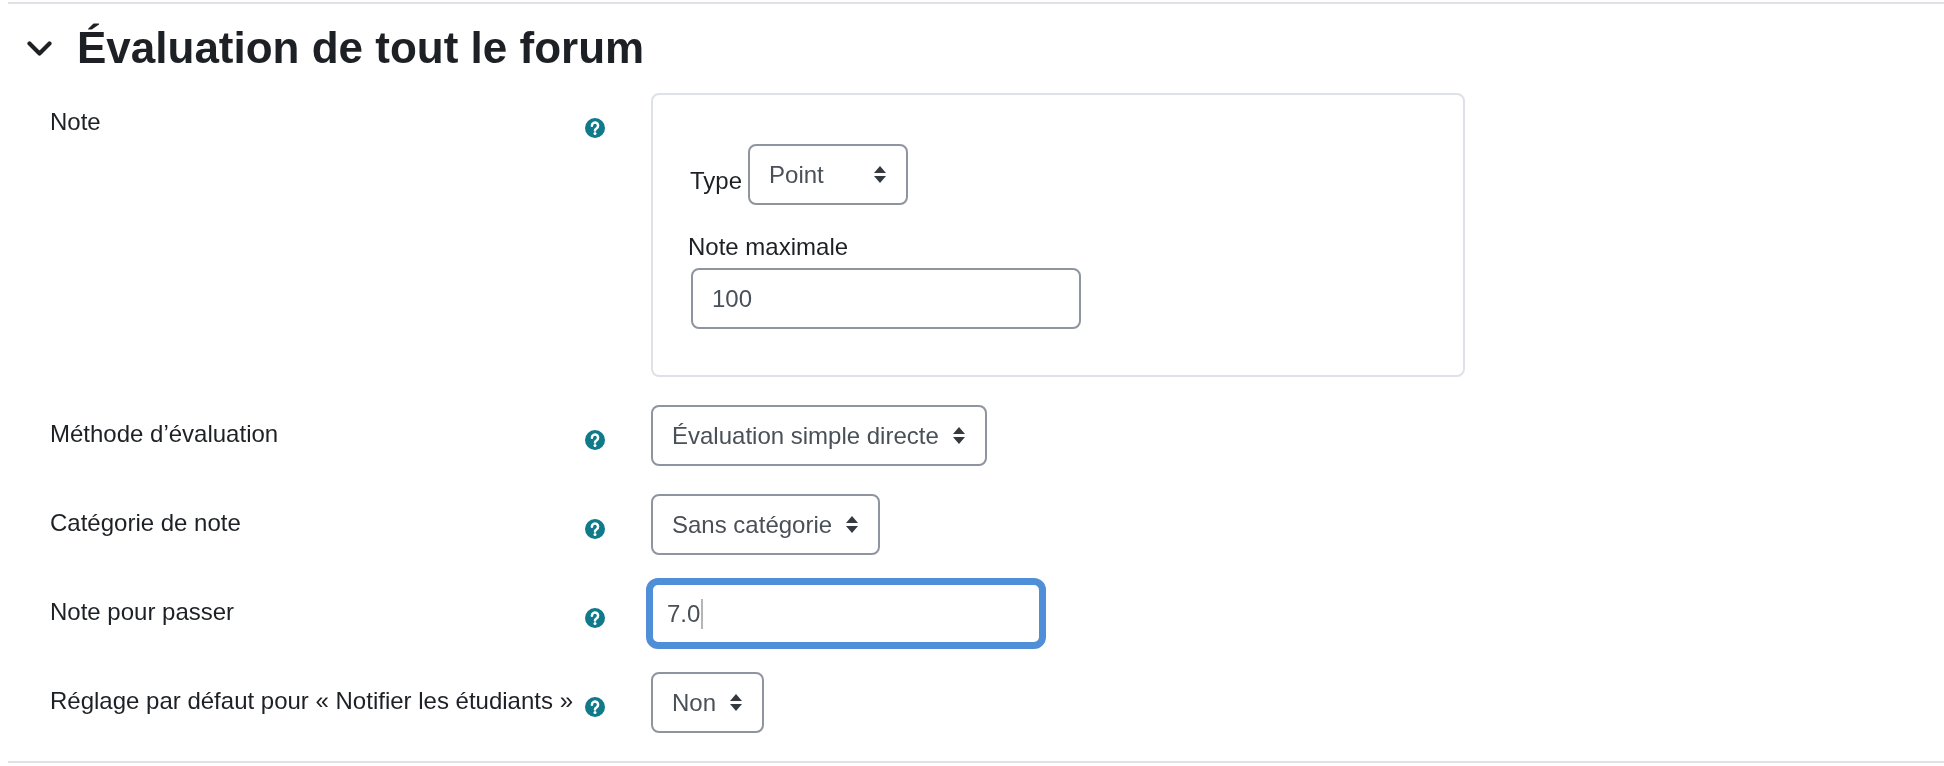  I want to click on field-label: Note, so click(75, 122).